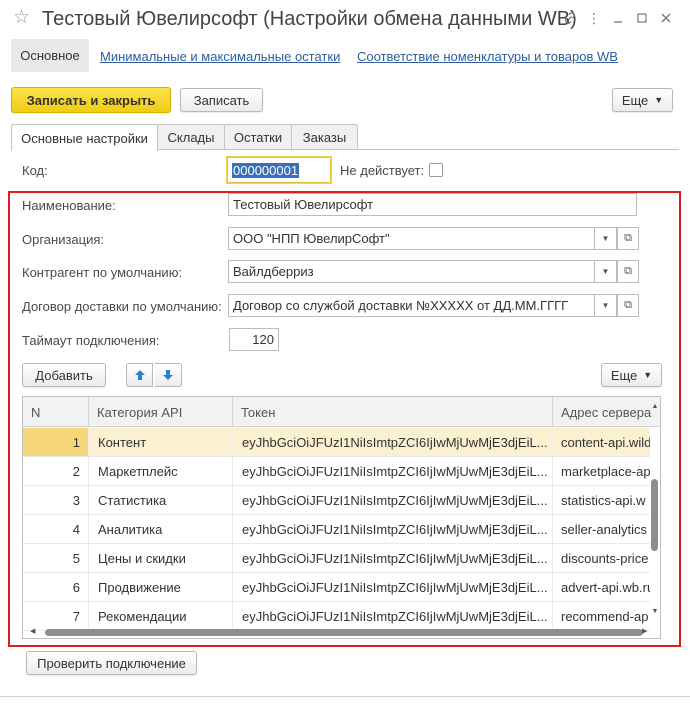 The image size is (690, 703). Describe the element at coordinates (32, 631) in the screenshot. I see `scroll-left-icon: ◀` at that location.